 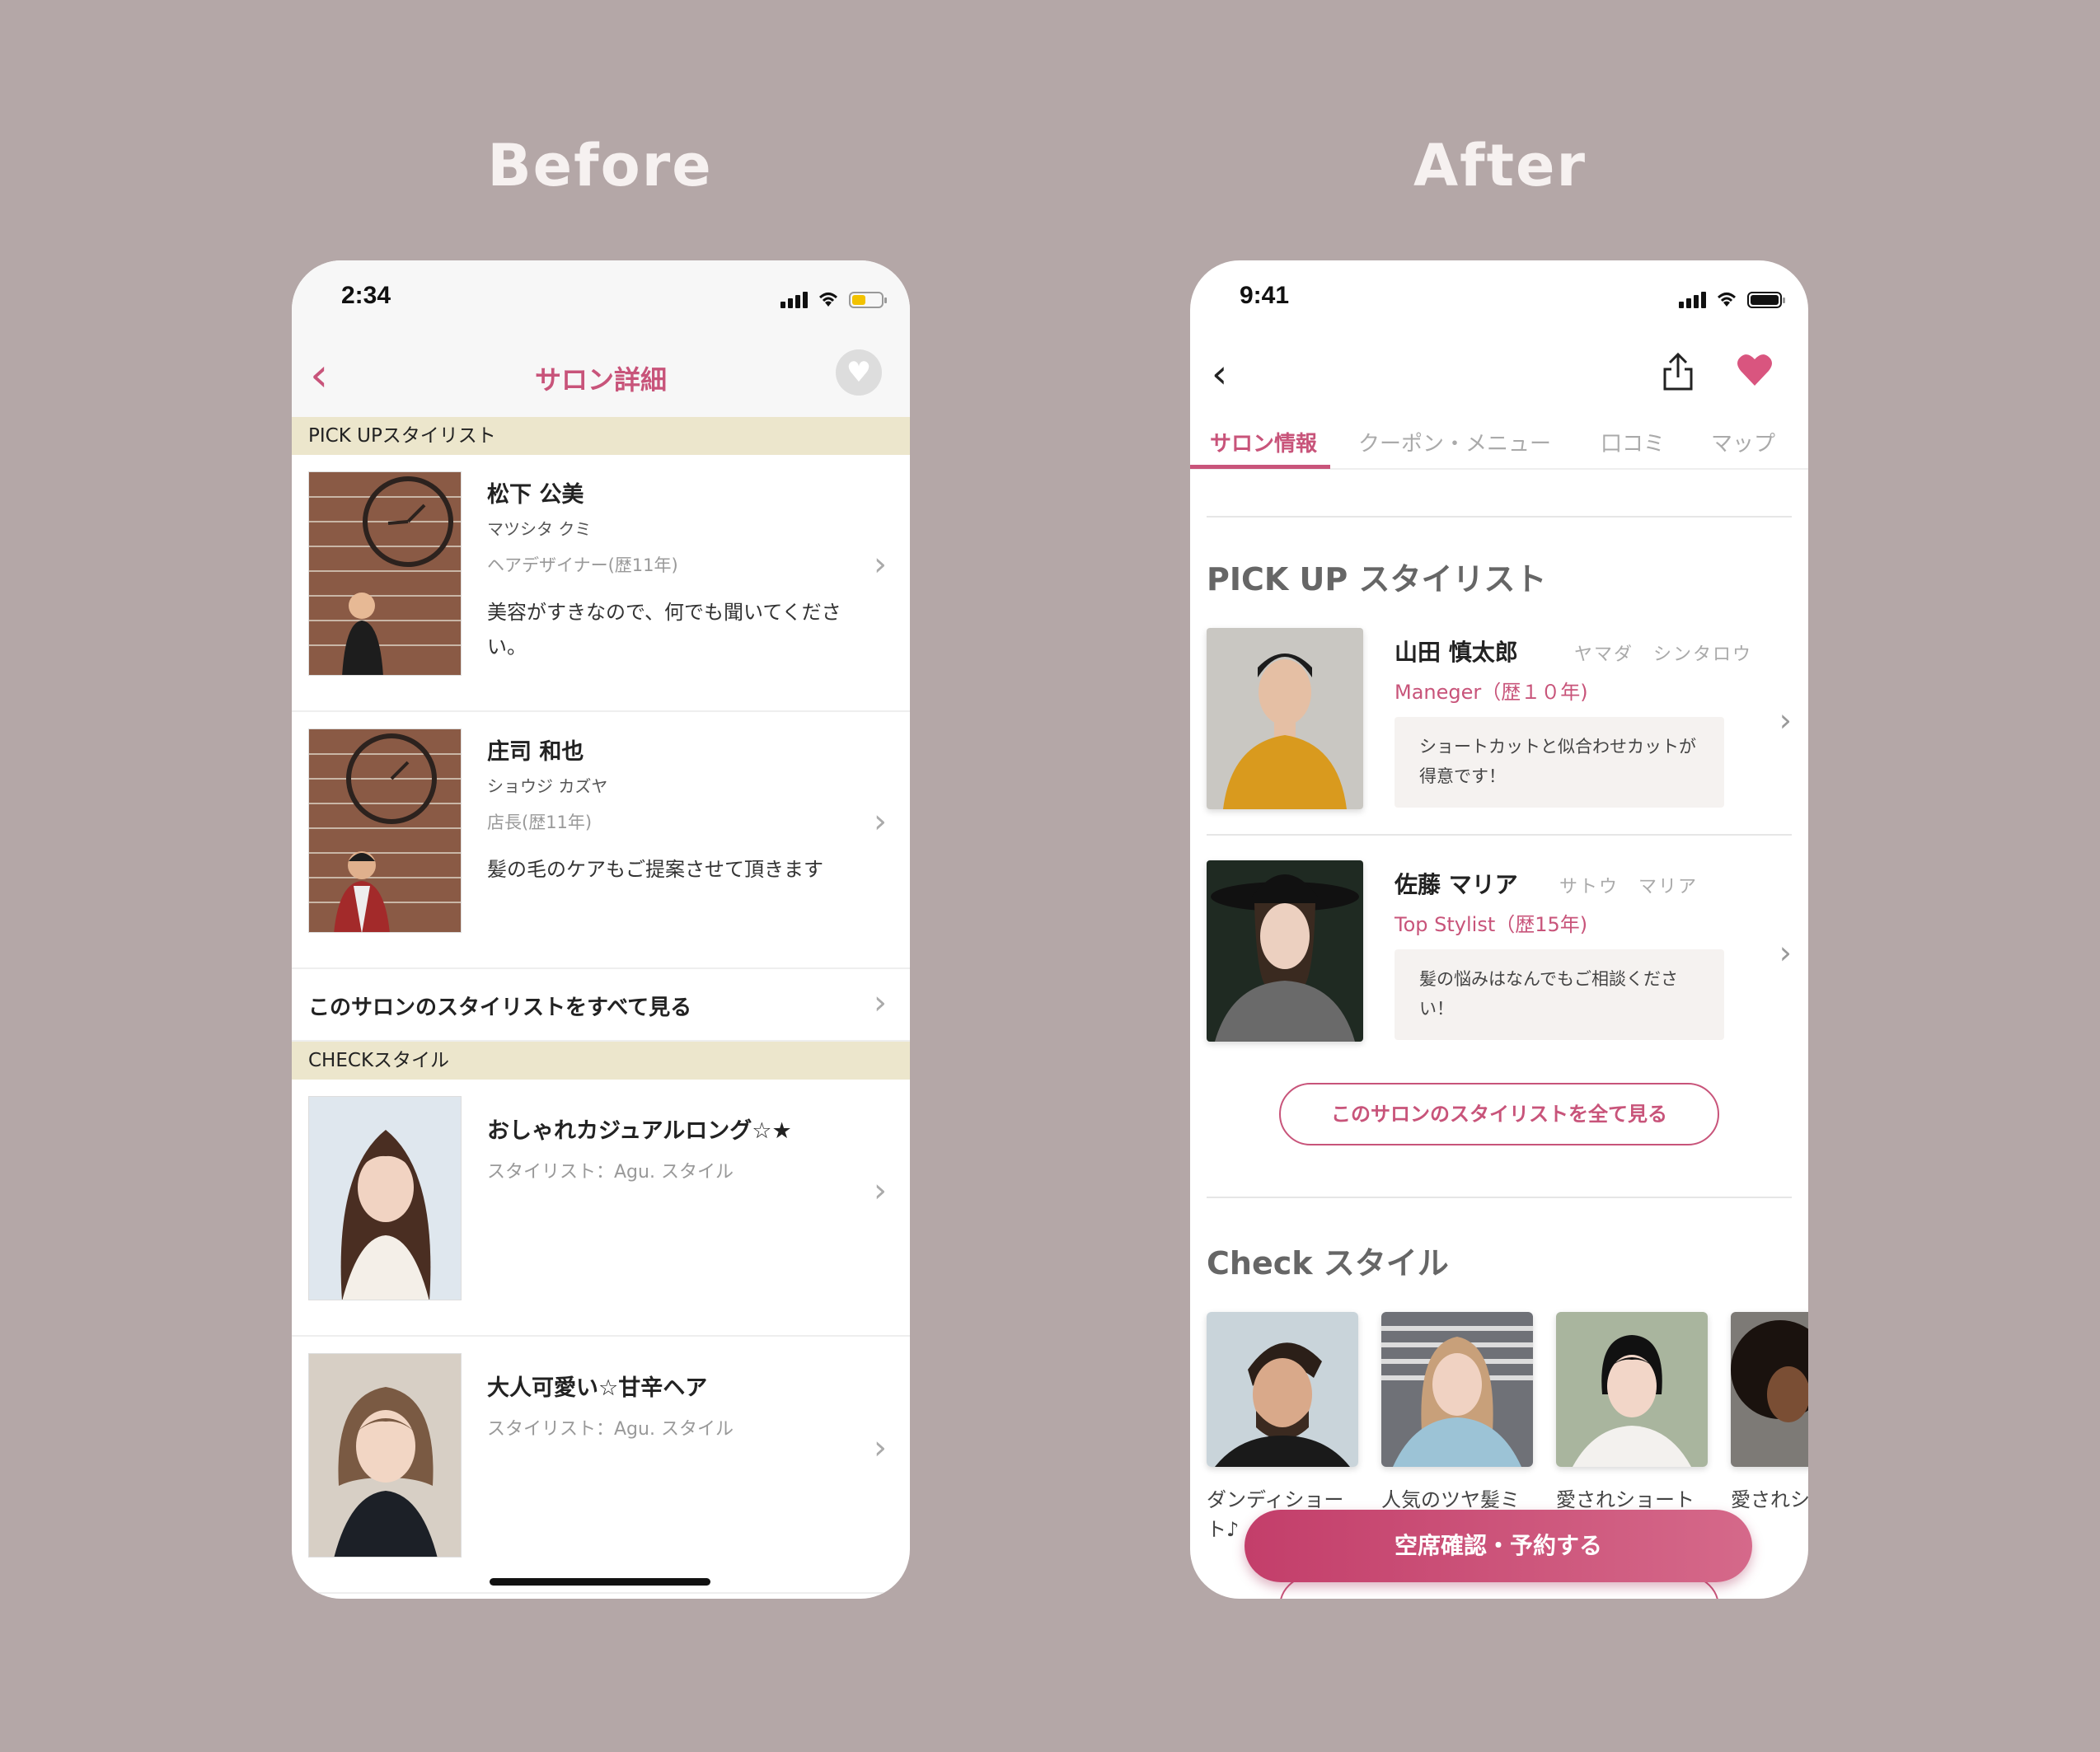 I want to click on tab-map: マップ, so click(x=1743, y=442).